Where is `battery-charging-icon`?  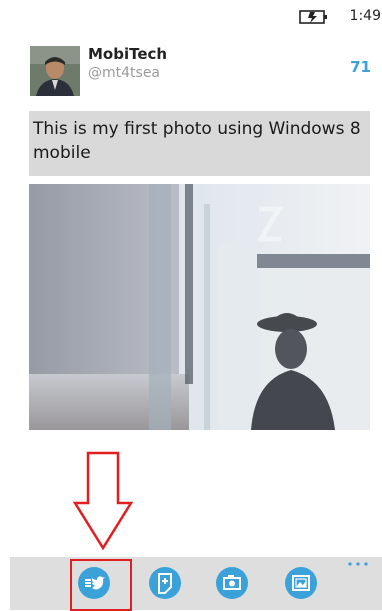
battery-charging-icon is located at coordinates (313, 17).